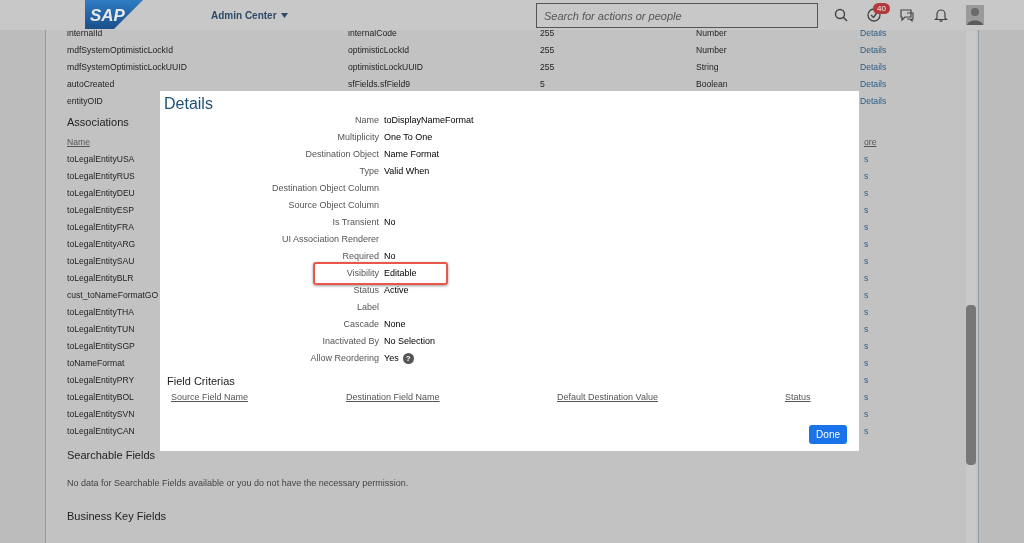  What do you see at coordinates (607, 397) in the screenshot?
I see `column-header: Default Destination Value` at bounding box center [607, 397].